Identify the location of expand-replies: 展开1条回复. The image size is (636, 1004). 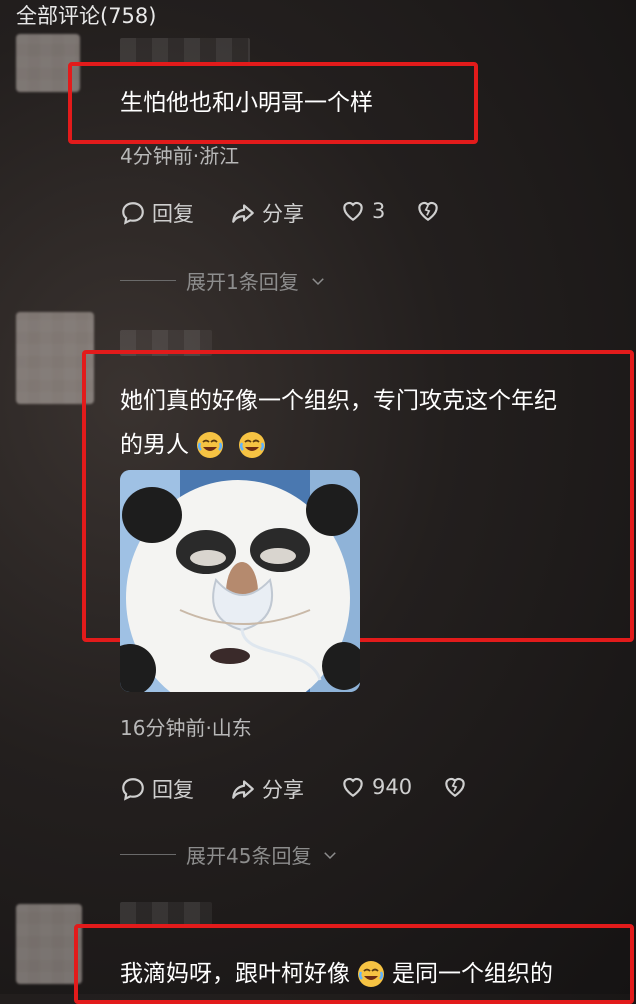
(223, 280).